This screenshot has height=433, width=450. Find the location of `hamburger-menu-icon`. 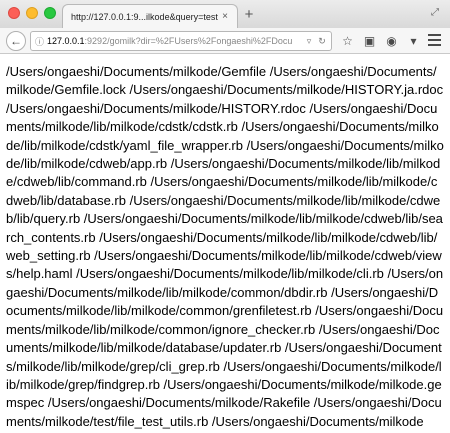

hamburger-menu-icon is located at coordinates (434, 40).